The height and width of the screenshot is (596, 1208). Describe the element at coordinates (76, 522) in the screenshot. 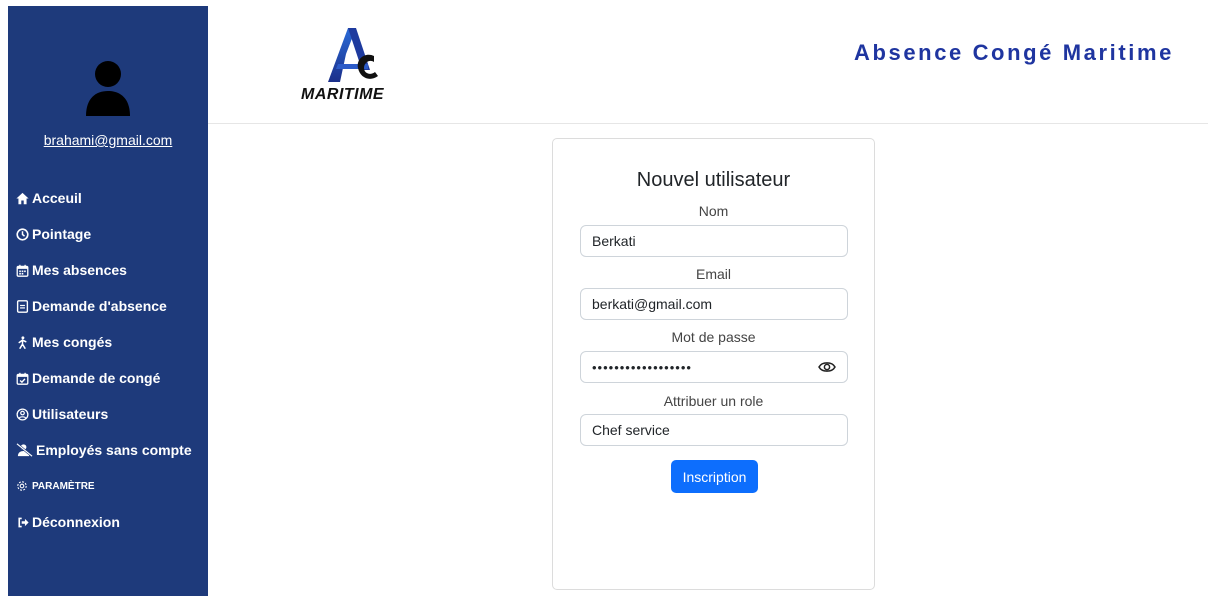

I see `logout-label: Déconnexion` at that location.